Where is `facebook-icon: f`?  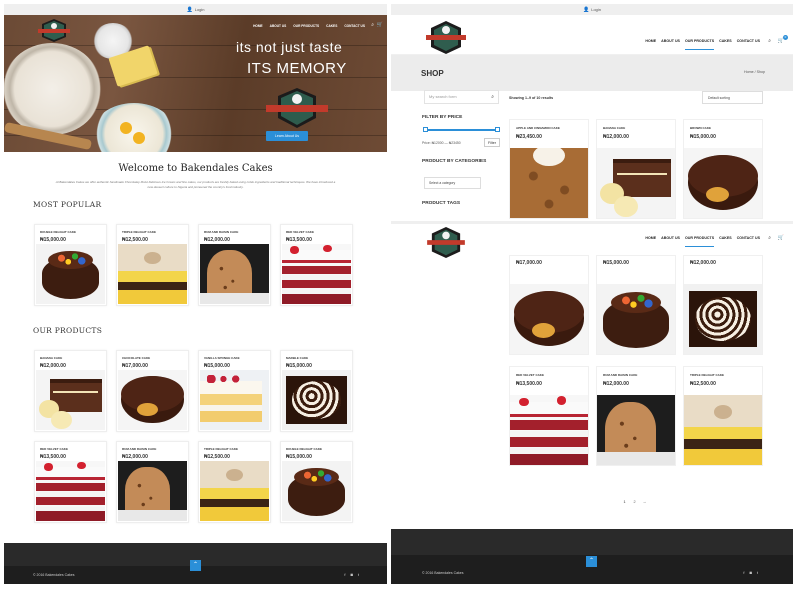 facebook-icon: f is located at coordinates (743, 572).